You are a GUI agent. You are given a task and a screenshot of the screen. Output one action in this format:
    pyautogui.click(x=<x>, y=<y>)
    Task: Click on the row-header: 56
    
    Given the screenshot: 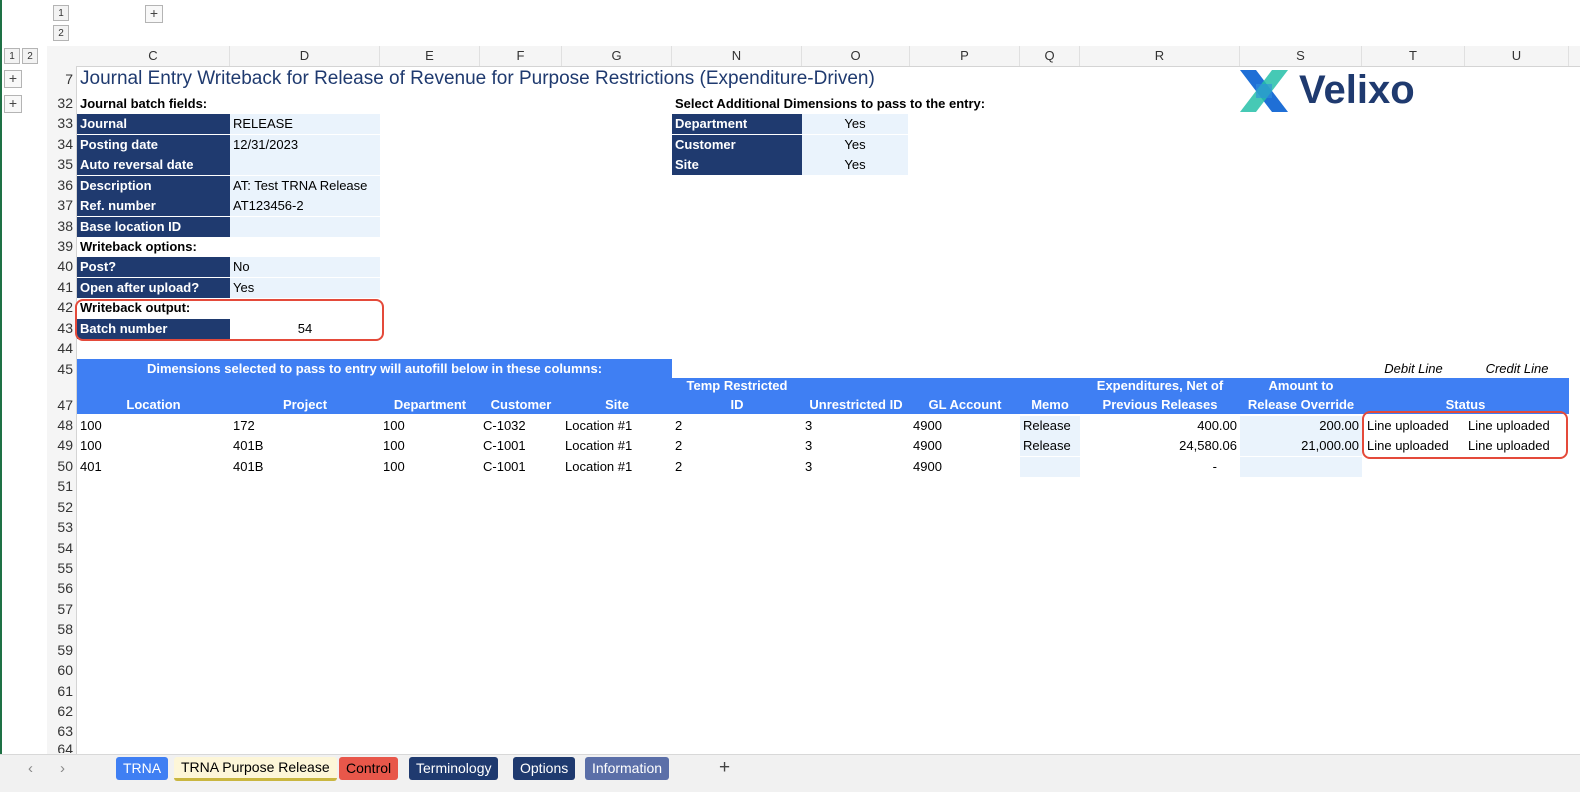 What is the action you would take?
    pyautogui.click(x=60, y=588)
    